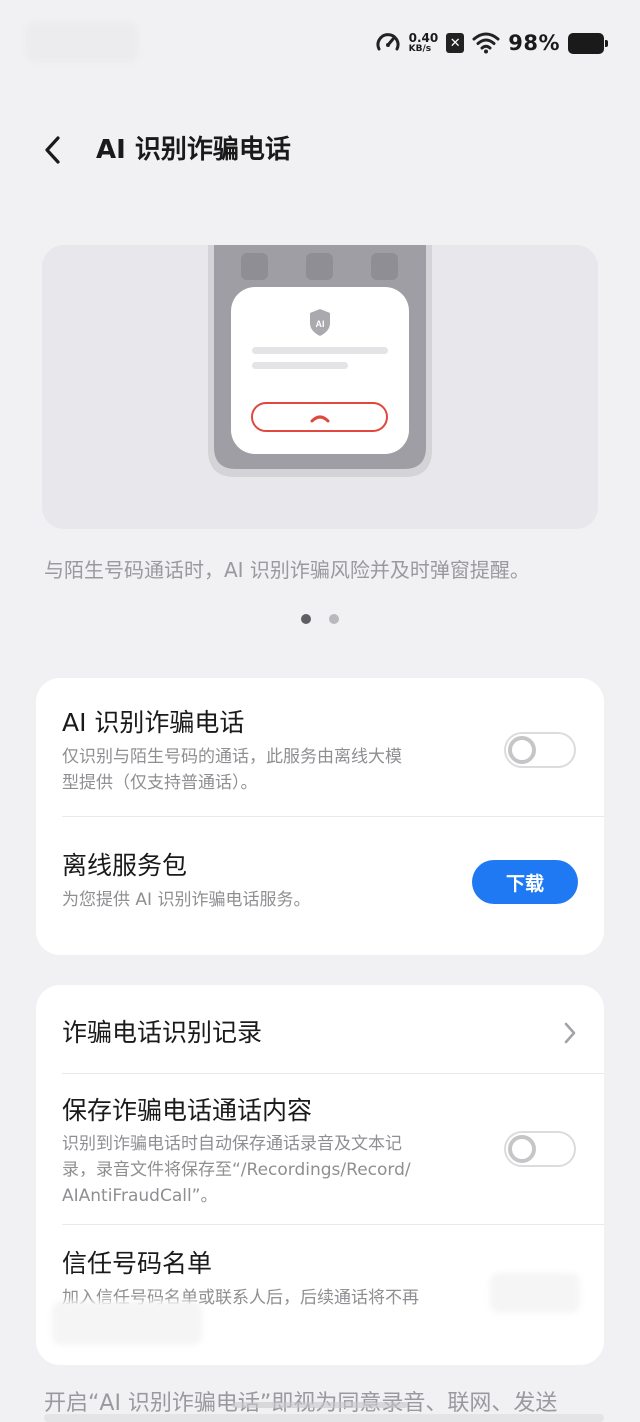 The height and width of the screenshot is (1422, 640). I want to click on page-header: AI 识别诈骗电话, so click(320, 150).